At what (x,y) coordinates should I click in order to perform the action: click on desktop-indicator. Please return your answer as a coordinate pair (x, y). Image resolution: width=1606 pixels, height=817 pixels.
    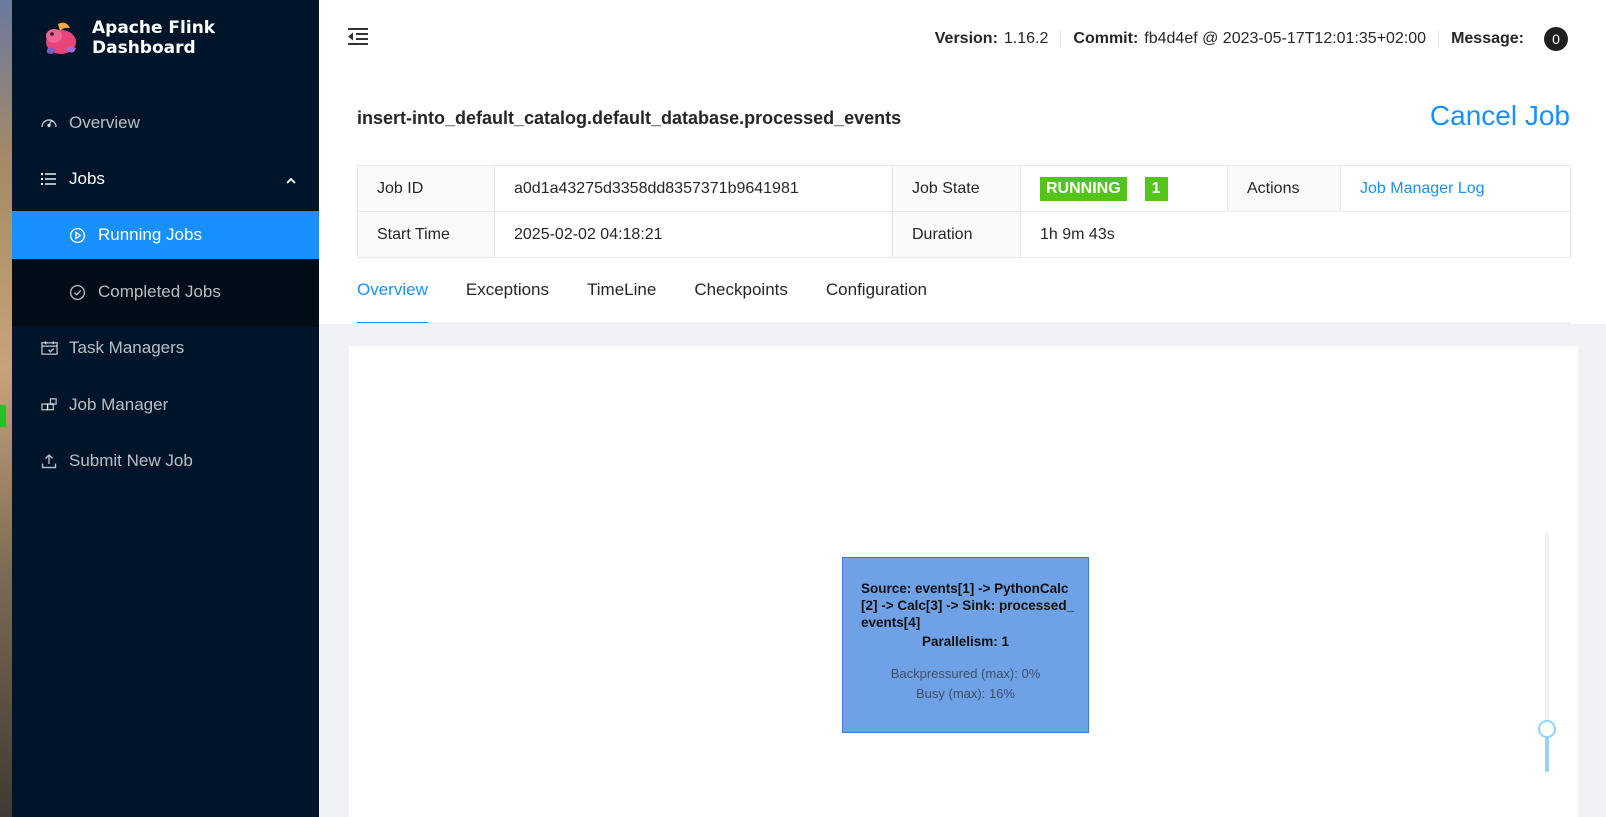
    Looking at the image, I should click on (3, 416).